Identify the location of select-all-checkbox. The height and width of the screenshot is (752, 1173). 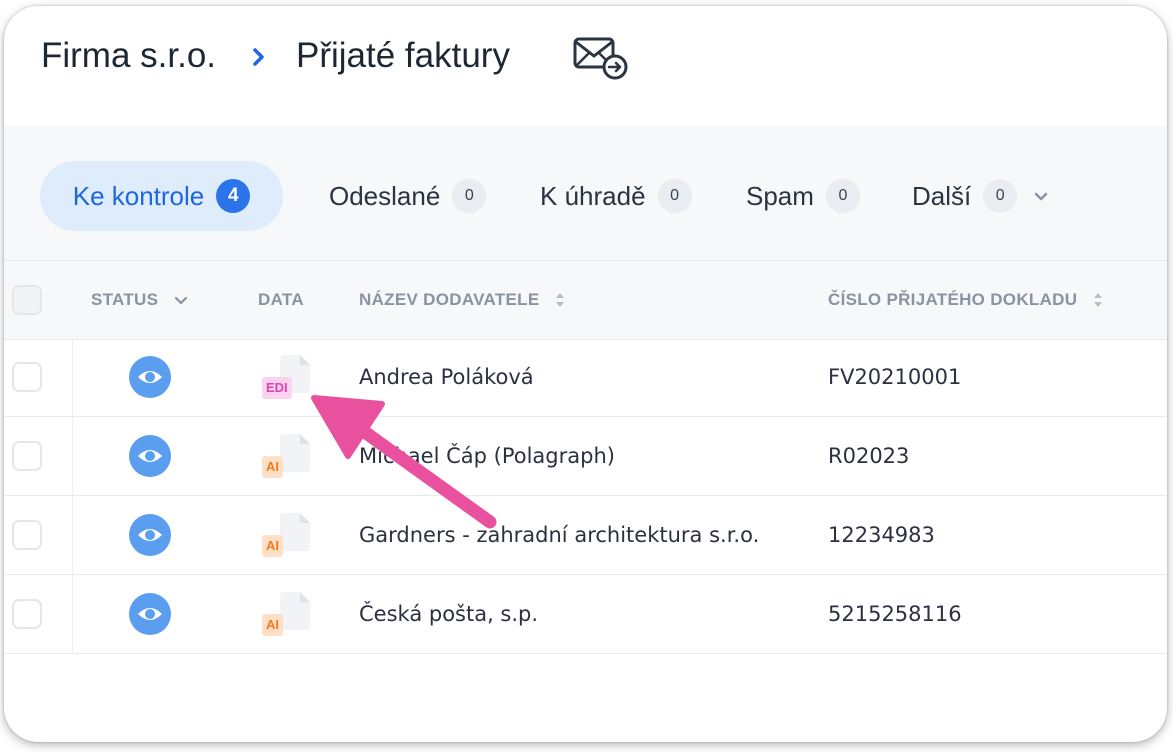
(27, 300).